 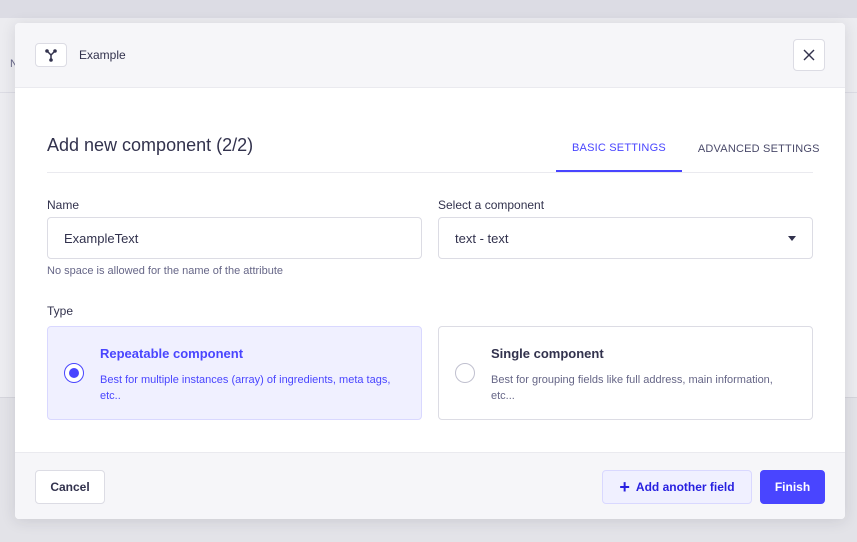 What do you see at coordinates (685, 487) in the screenshot?
I see `add-another-field-label: Add another field` at bounding box center [685, 487].